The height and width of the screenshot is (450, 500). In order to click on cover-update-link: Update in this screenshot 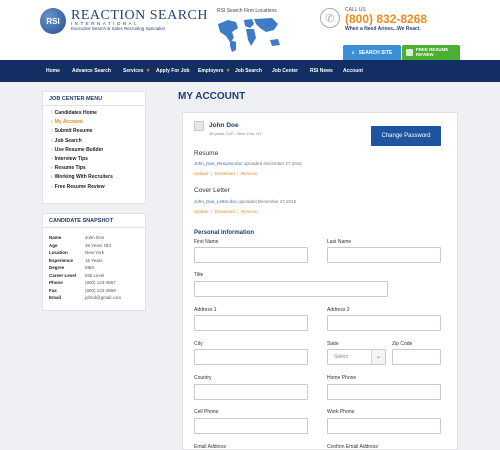, I will do `click(201, 211)`.